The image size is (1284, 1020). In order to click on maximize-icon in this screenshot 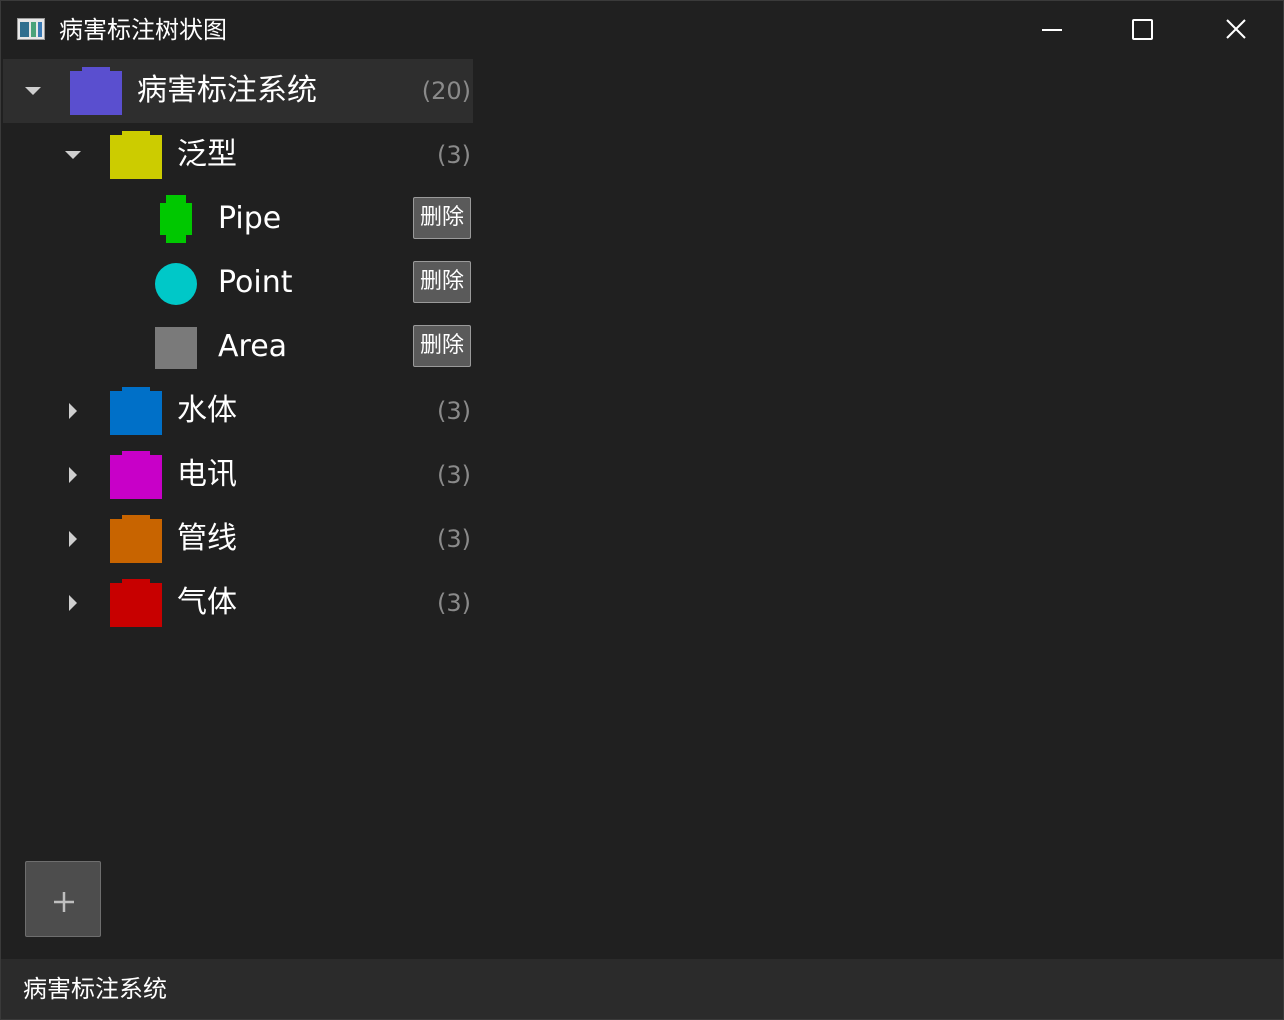, I will do `click(1142, 29)`.